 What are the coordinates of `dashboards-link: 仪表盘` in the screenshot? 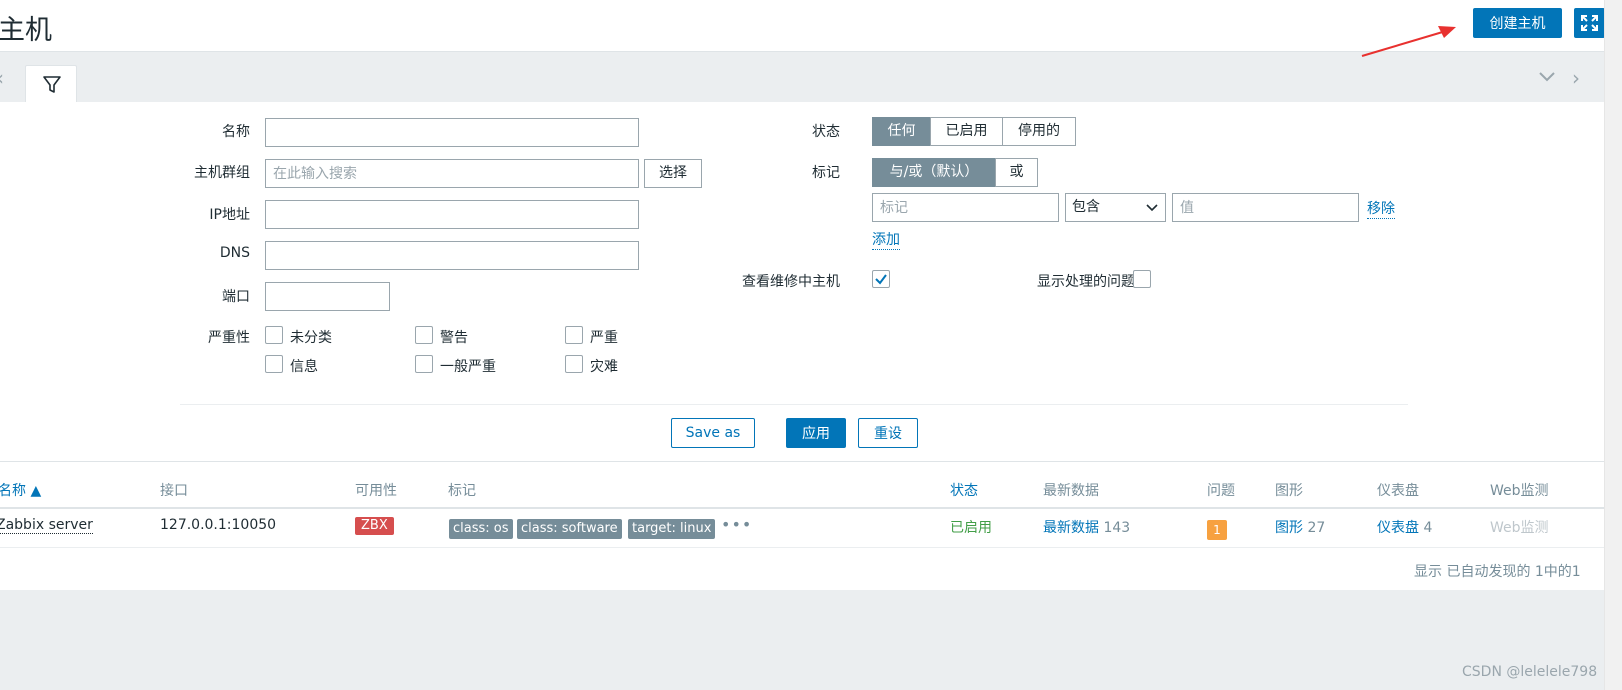 It's located at (1398, 528).